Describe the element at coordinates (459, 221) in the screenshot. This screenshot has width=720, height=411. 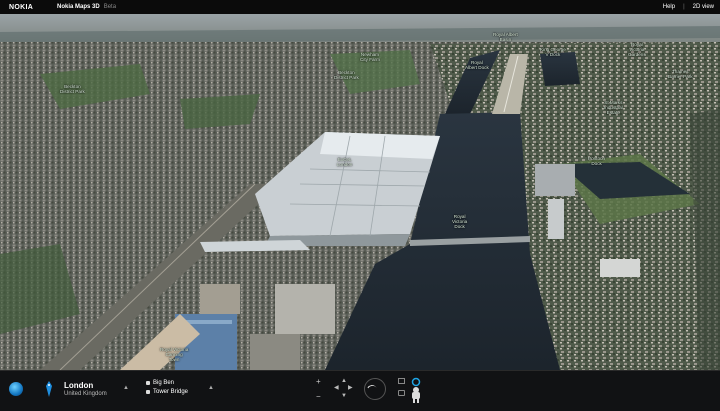
I see `map-label: Royal Victoria Dock` at that location.